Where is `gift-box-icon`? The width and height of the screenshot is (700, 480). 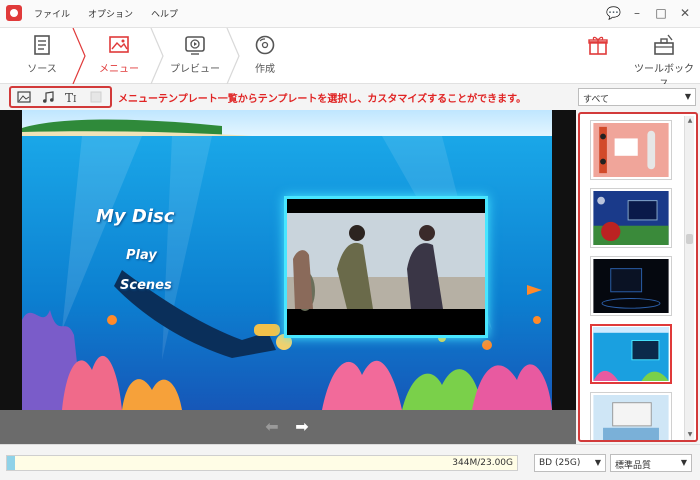 gift-box-icon is located at coordinates (598, 45).